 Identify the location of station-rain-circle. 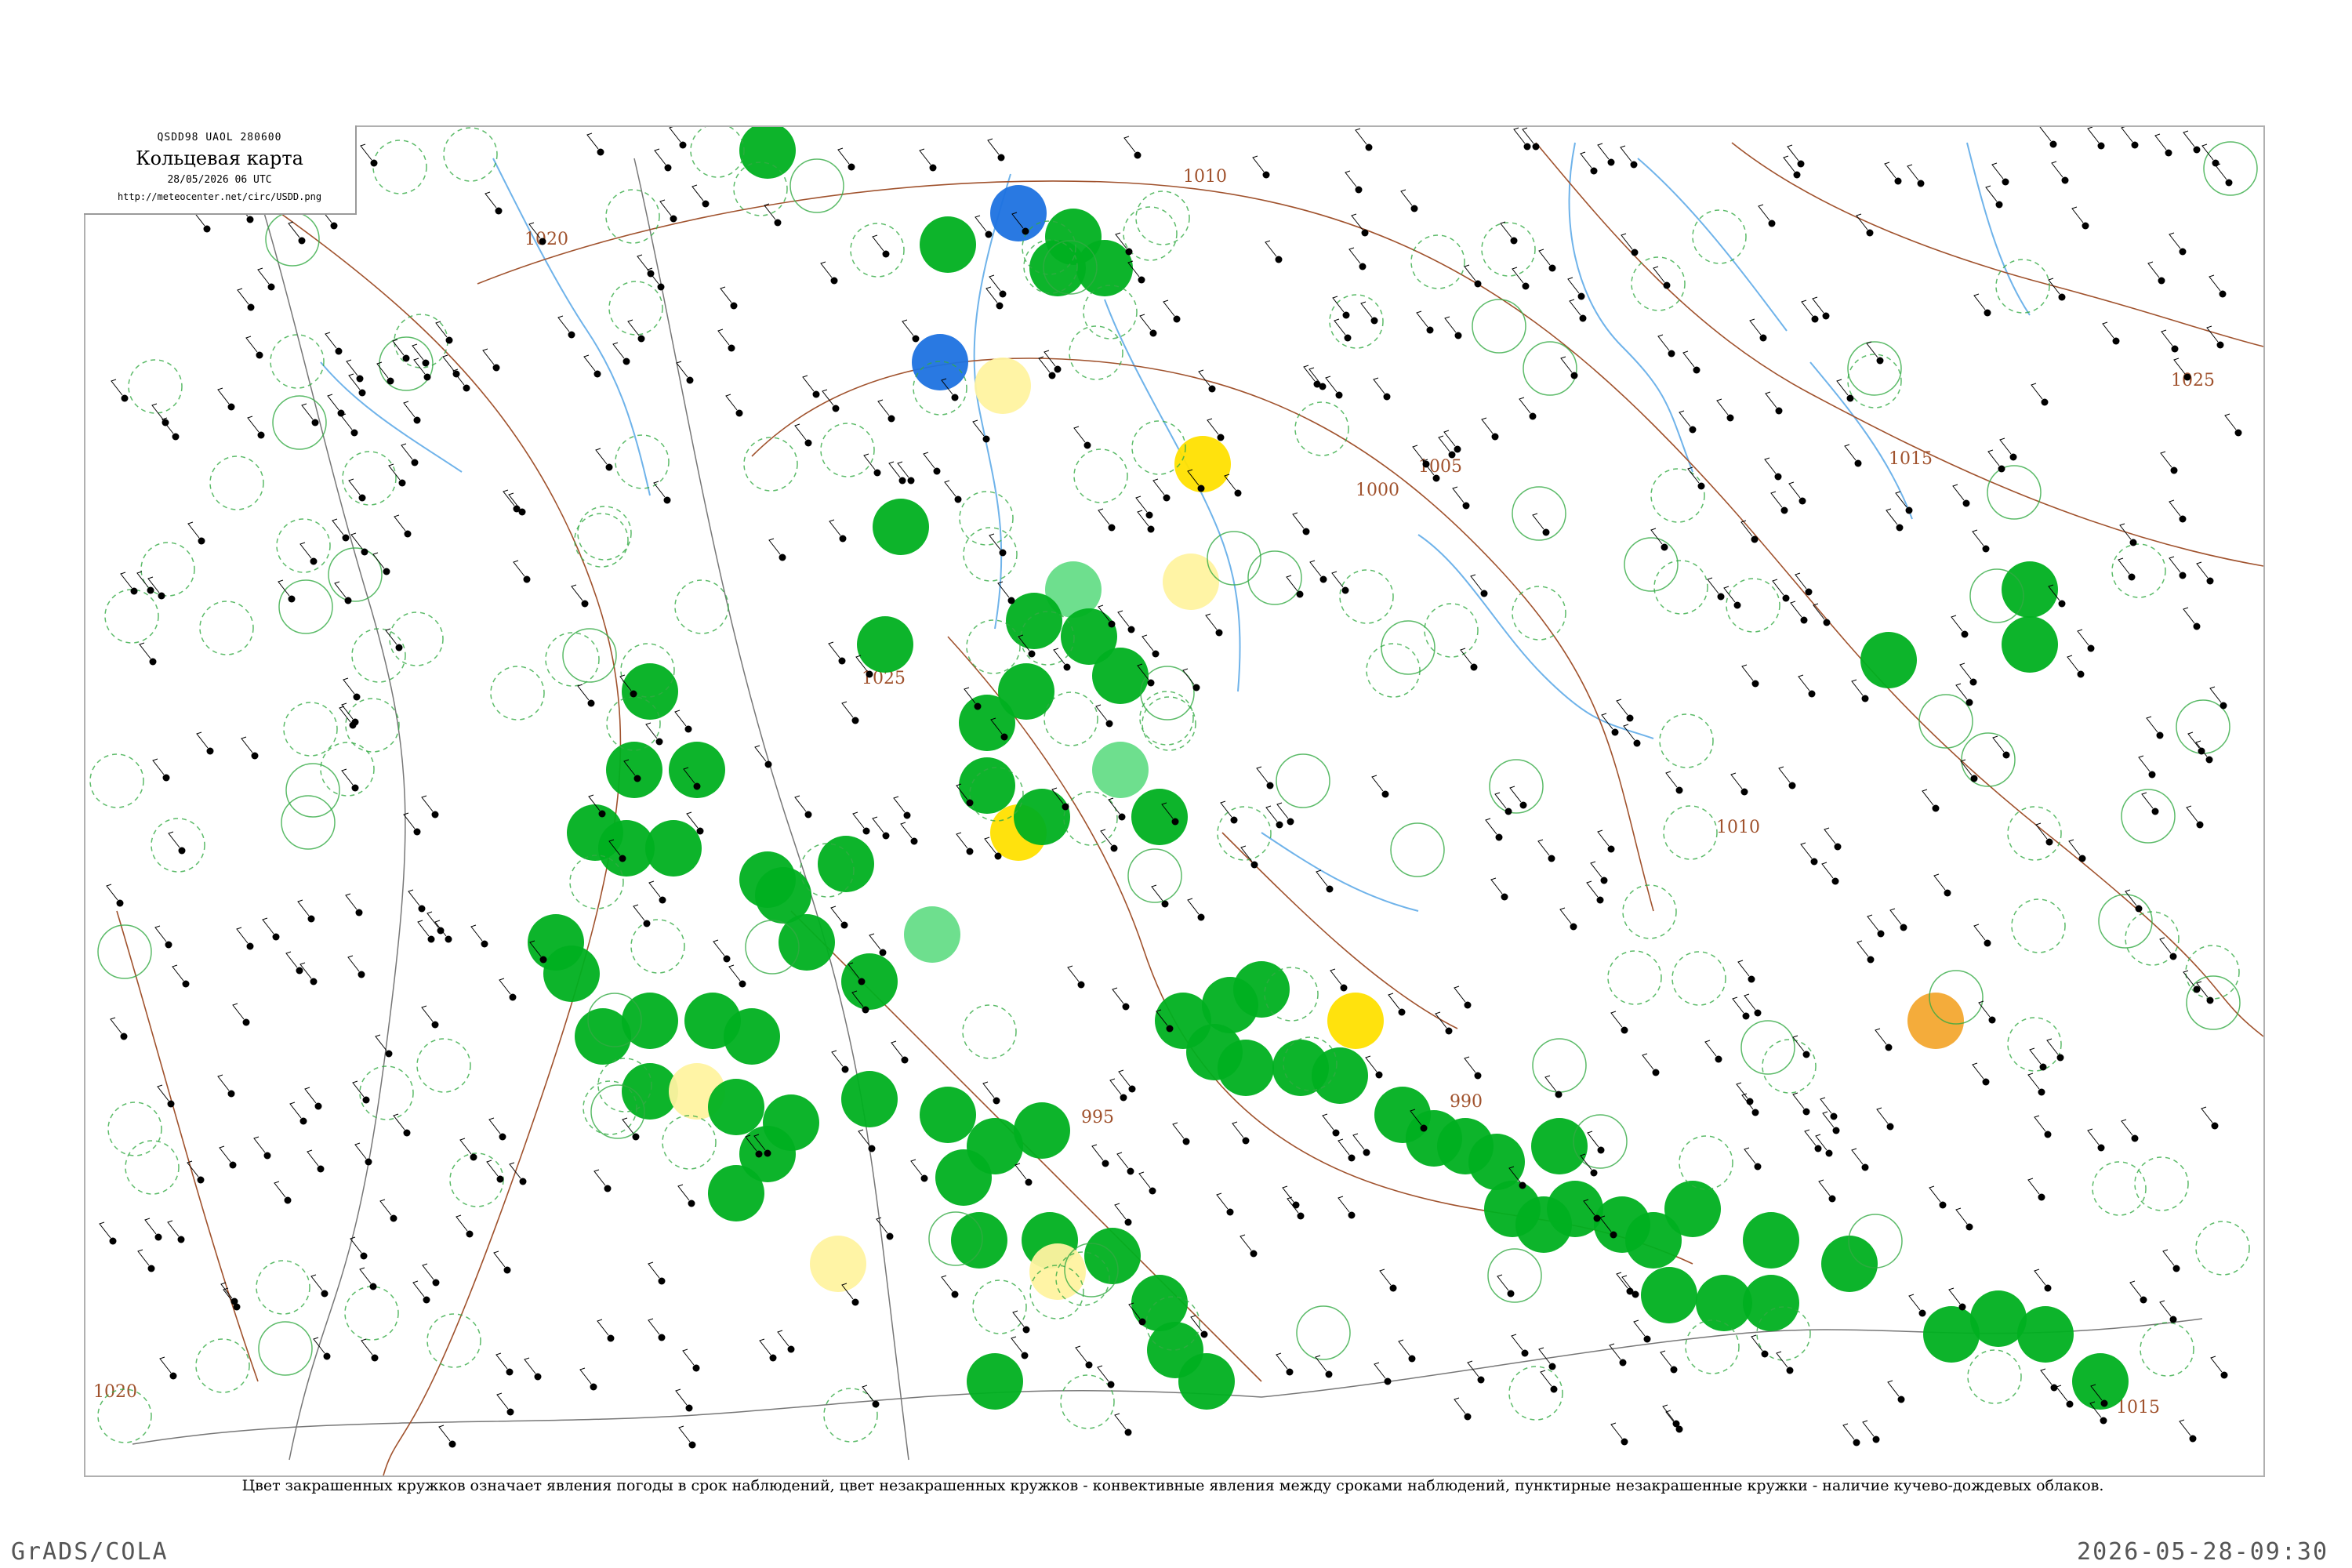
(2030, 589).